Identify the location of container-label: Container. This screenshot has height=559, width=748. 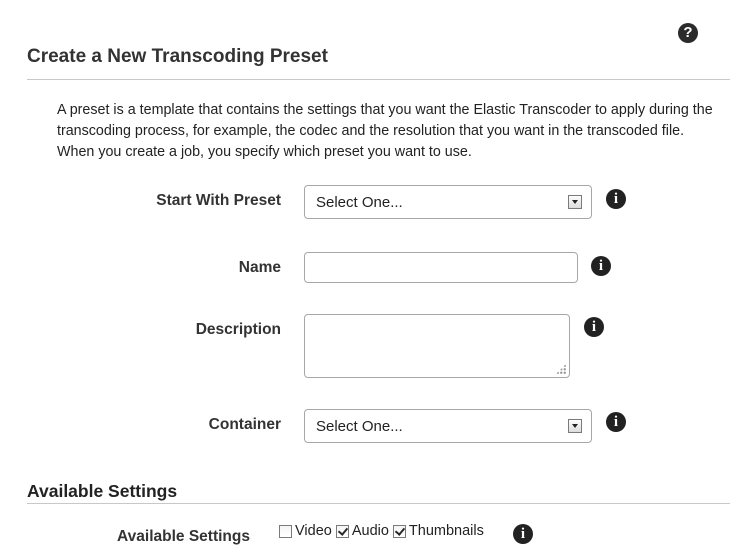
(244, 424).